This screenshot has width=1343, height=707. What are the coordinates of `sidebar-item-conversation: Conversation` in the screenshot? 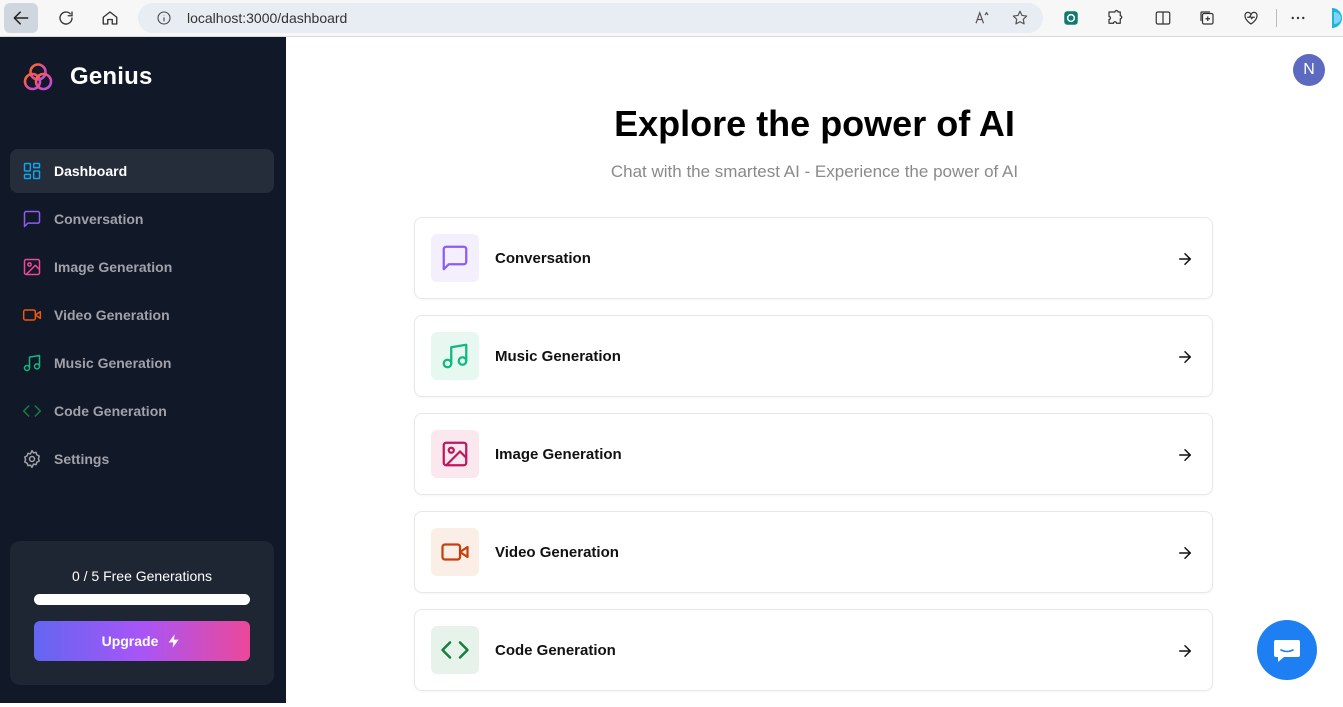 It's located at (142, 219).